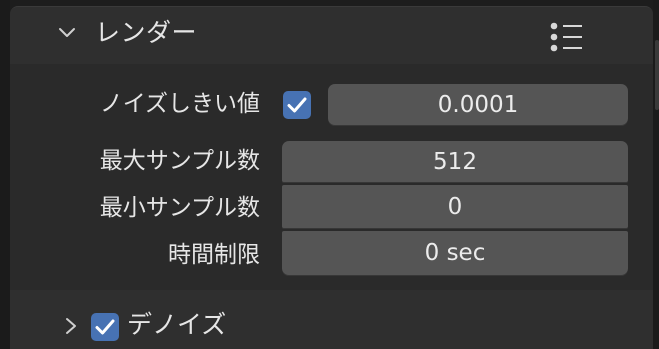 The image size is (659, 349). What do you see at coordinates (179, 161) in the screenshot?
I see `max-samples-label: 最大サンプル数` at bounding box center [179, 161].